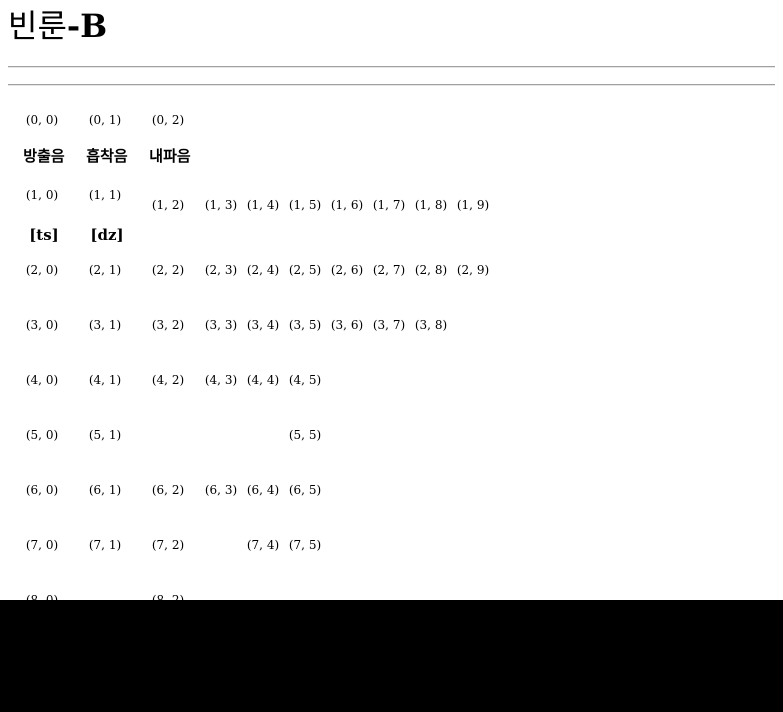 This screenshot has height=712, width=783. Describe the element at coordinates (431, 325) in the screenshot. I see `cell-coordinate: (3, 8)` at that location.